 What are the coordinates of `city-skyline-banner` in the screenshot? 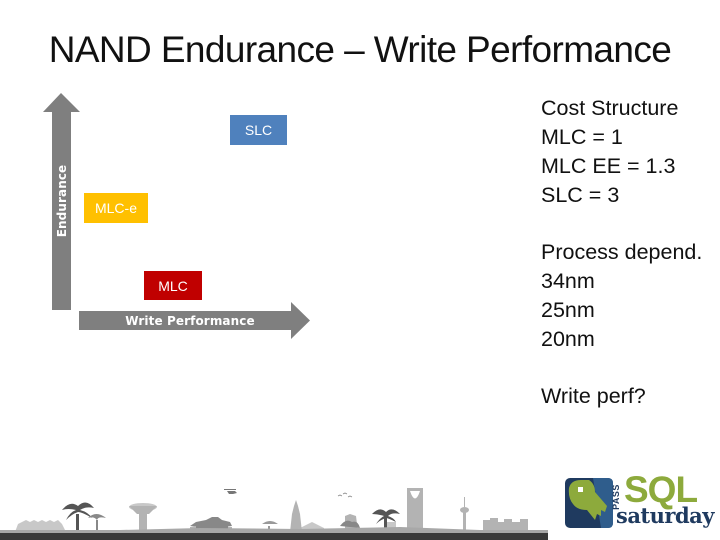 It's located at (274, 514).